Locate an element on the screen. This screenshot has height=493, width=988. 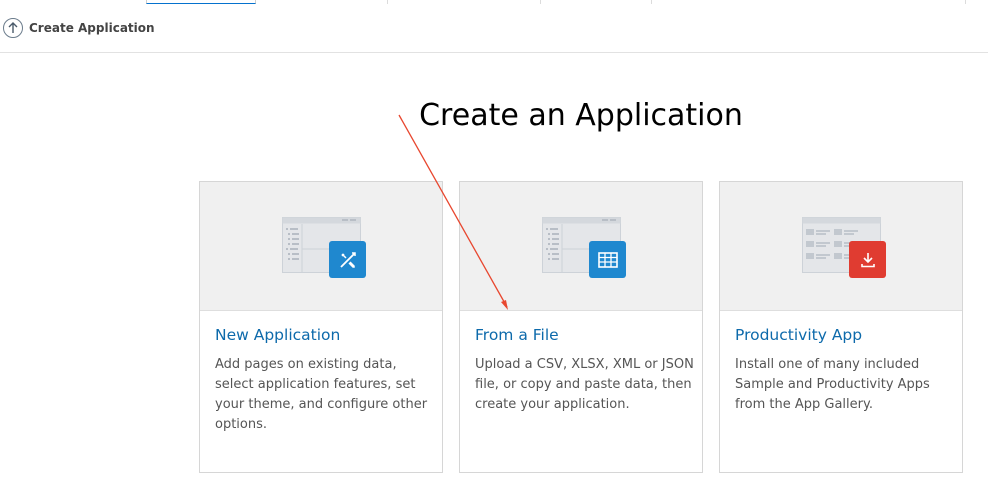
new-app-badge is located at coordinates (347, 259).